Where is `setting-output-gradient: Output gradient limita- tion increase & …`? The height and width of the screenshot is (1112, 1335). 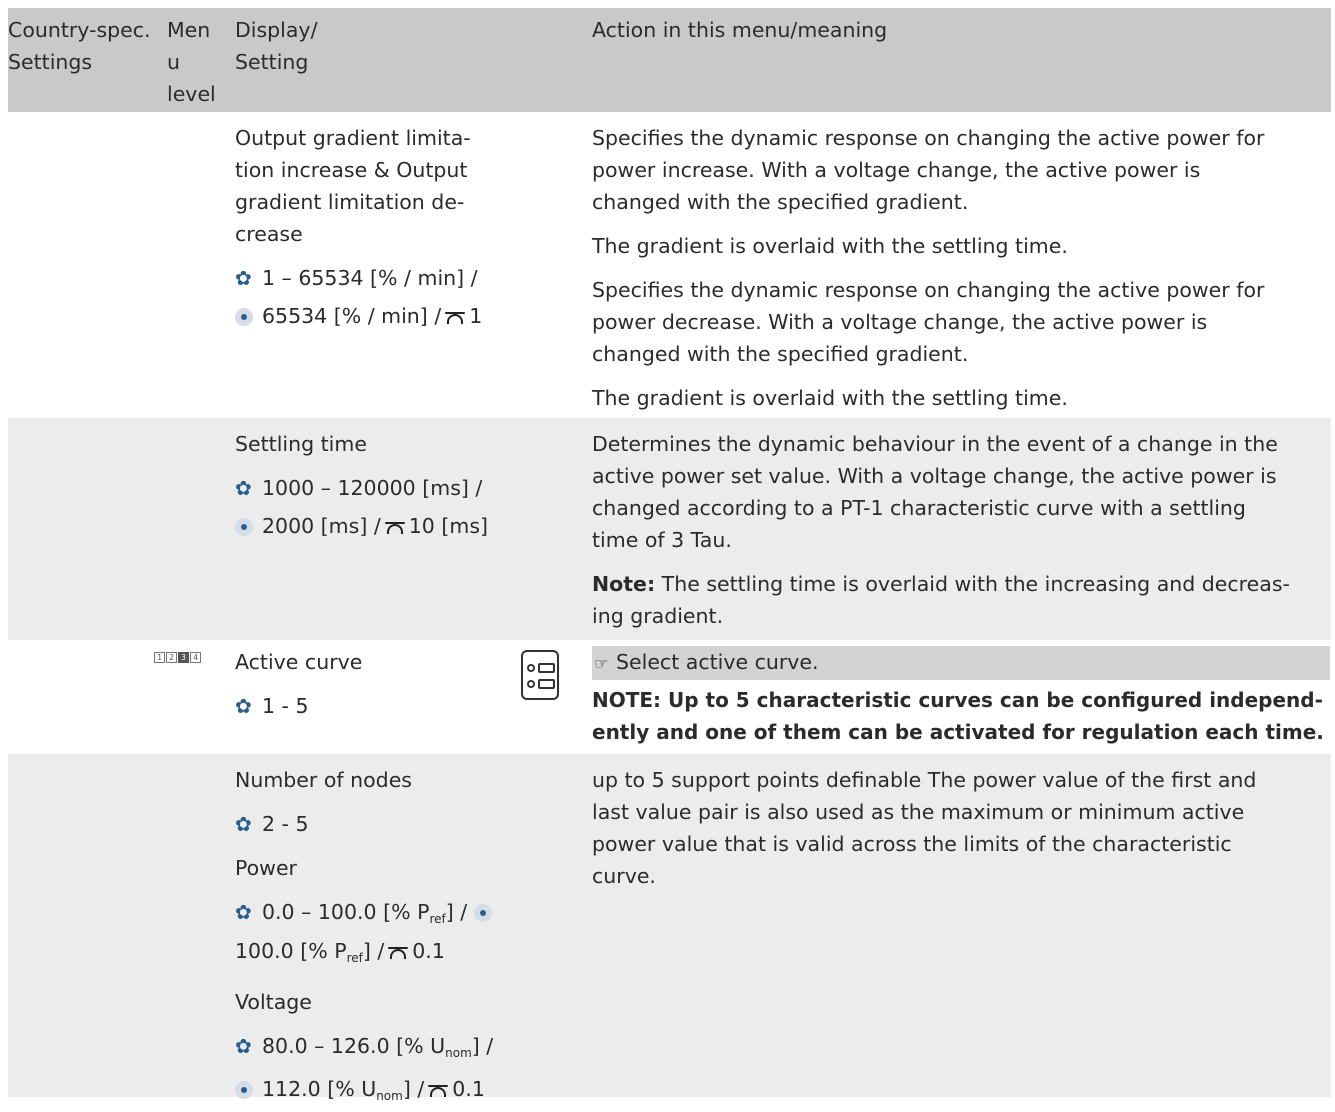
setting-output-gradient: Output gradient limita- tion increase & … is located at coordinates (380, 227).